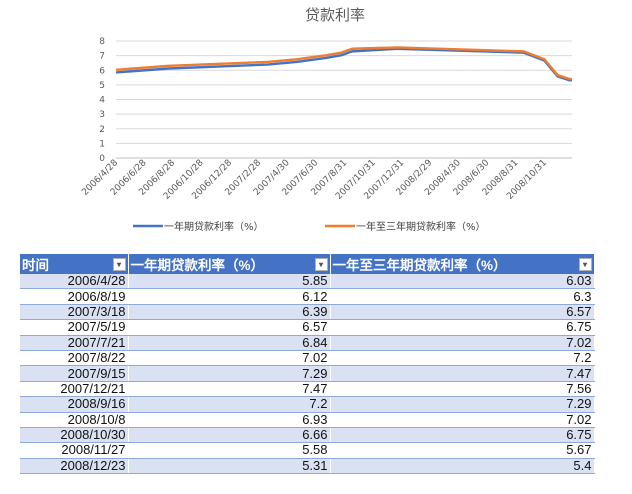 This screenshot has height=494, width=632. What do you see at coordinates (214, 226) in the screenshot?
I see `legend-label: 一年期贷款利率（%）` at bounding box center [214, 226].